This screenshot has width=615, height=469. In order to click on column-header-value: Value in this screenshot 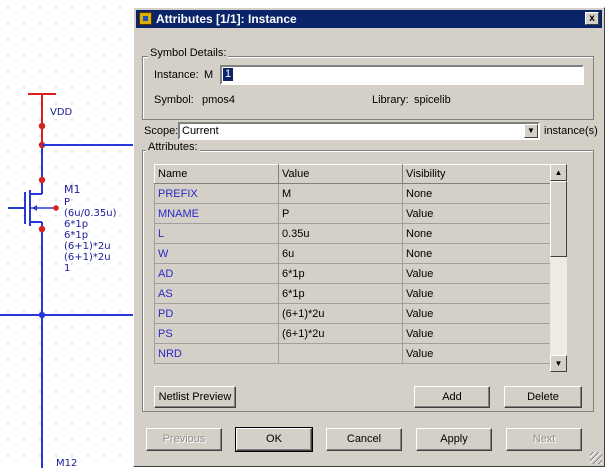, I will do `click(340, 174)`.